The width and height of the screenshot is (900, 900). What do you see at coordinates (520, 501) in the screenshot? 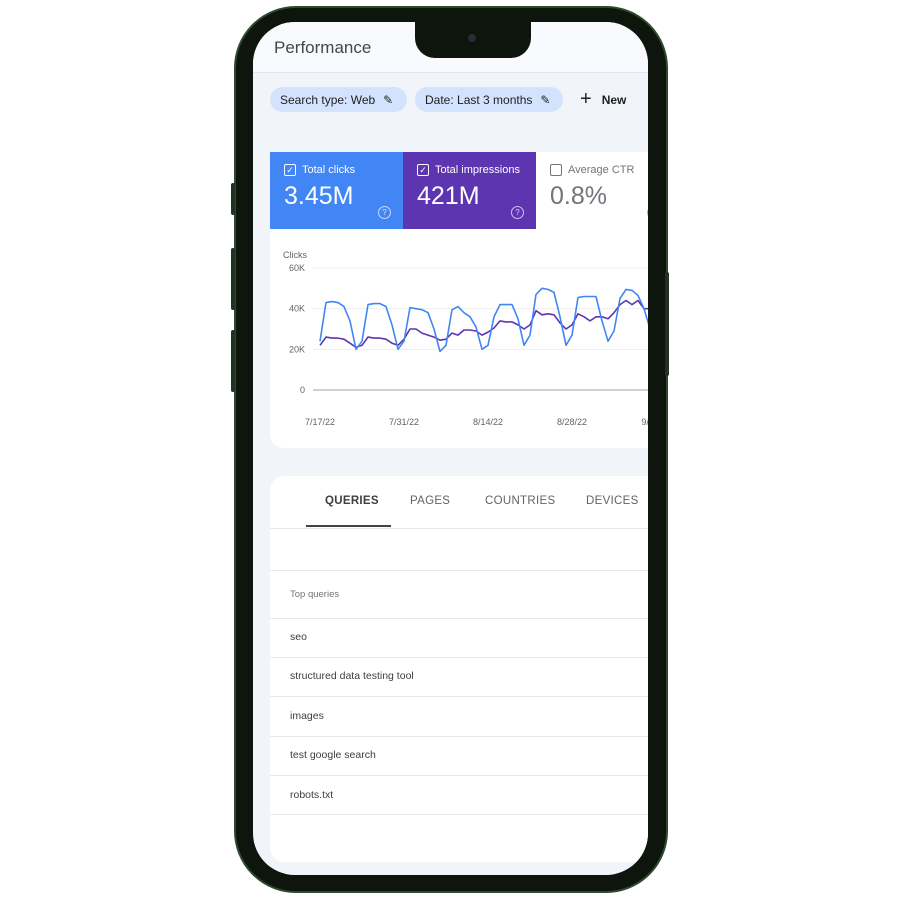
I see `tab-countries: COUNTRIES` at bounding box center [520, 501].